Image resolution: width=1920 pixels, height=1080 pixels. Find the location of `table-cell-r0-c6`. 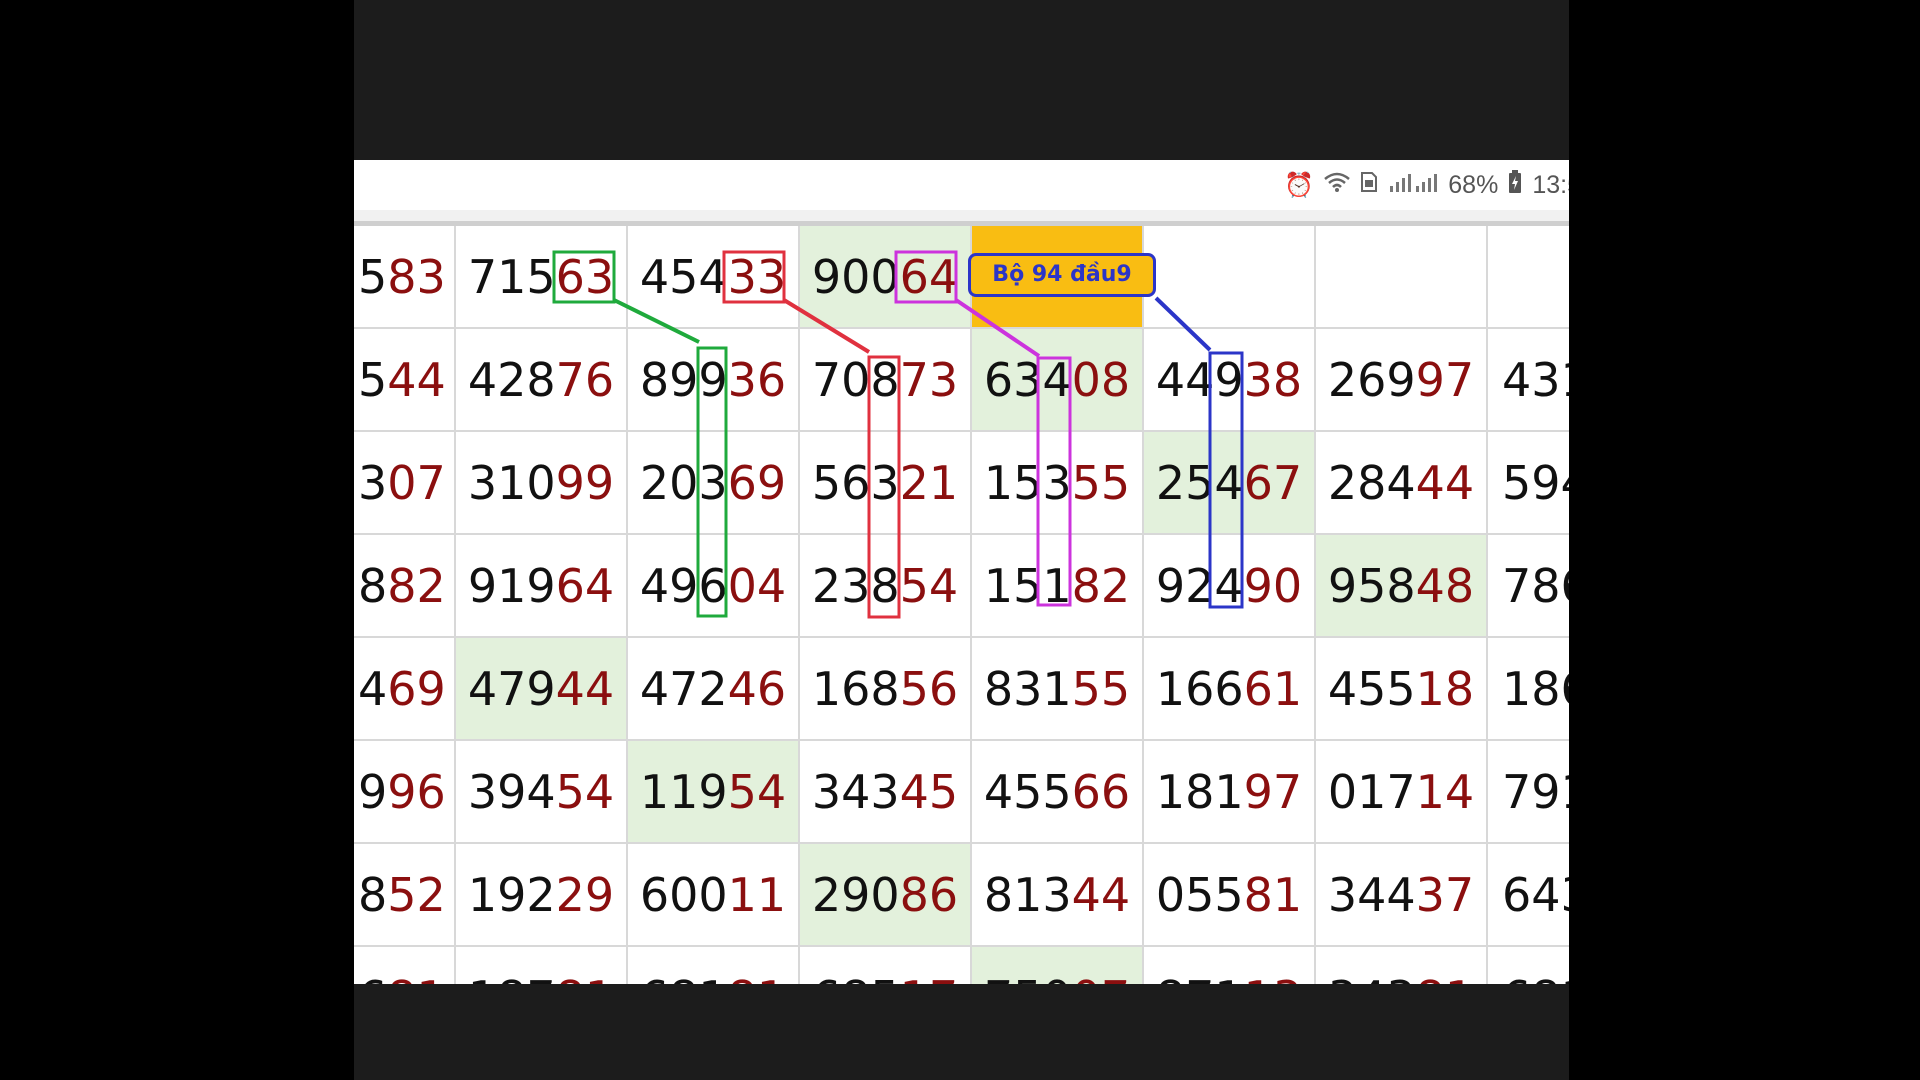

table-cell-r0-c6 is located at coordinates (1402, 277).